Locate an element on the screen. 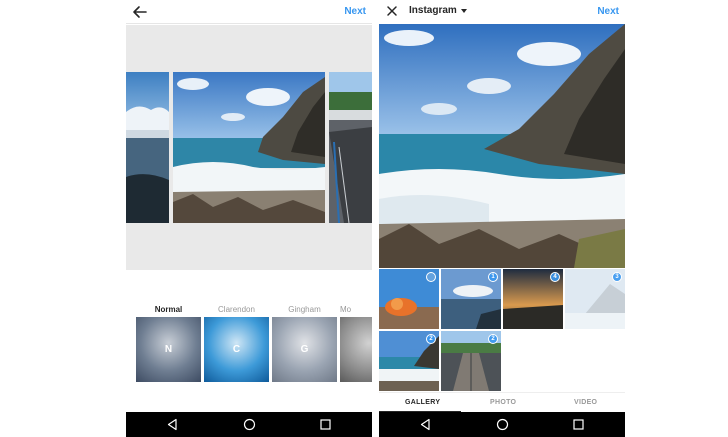  carousel-image-prev is located at coordinates (147, 147).